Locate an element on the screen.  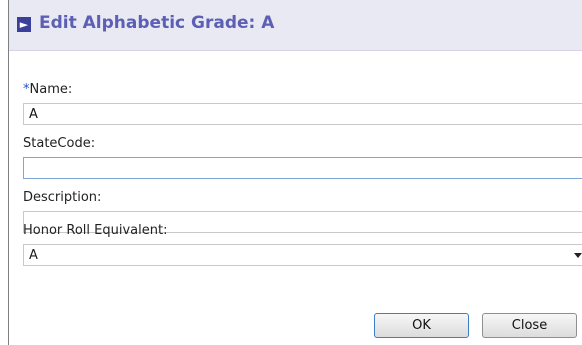
statecode-label: StateCode: is located at coordinates (59, 143).